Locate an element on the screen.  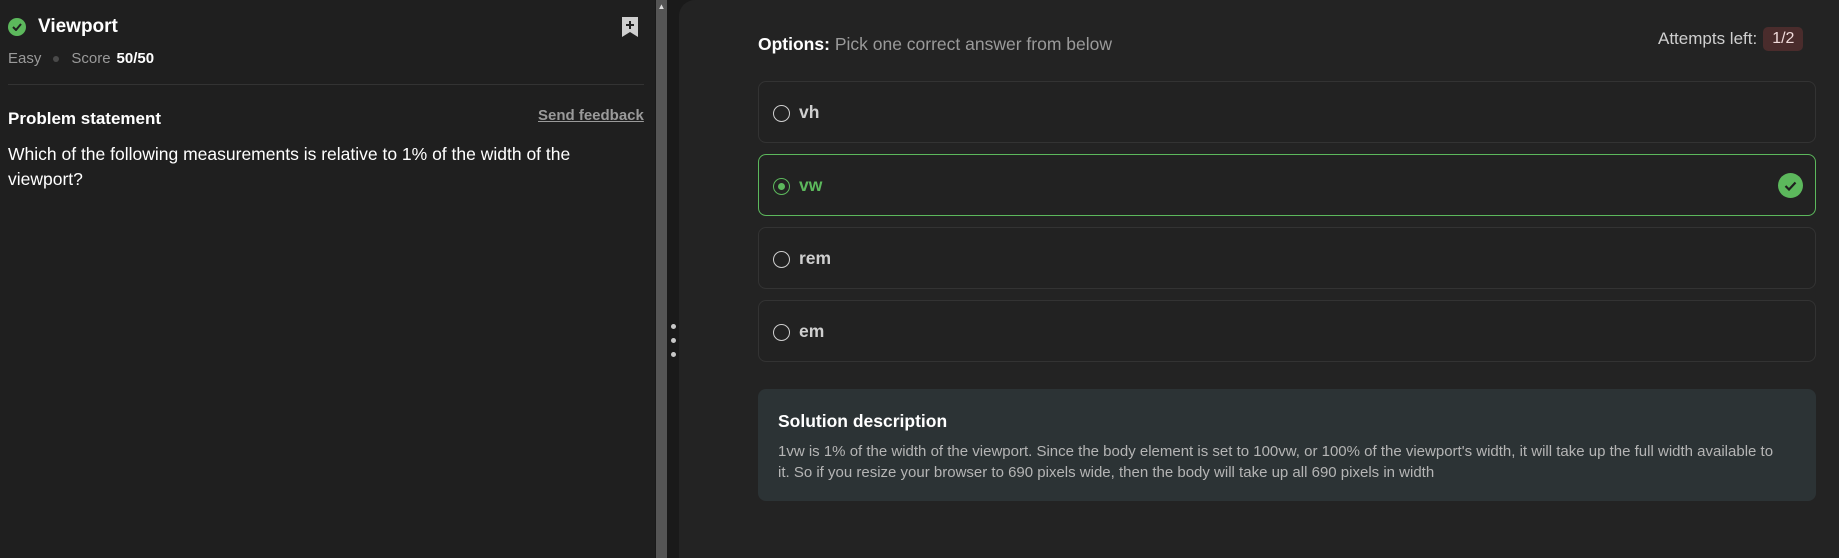
option-label: vh is located at coordinates (809, 112).